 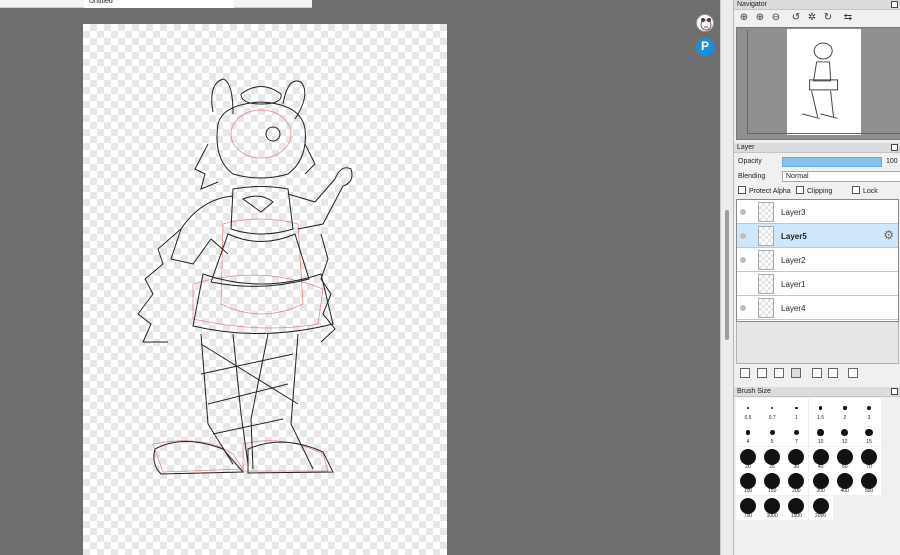 I want to click on gear-icon: ⚙, so click(x=888, y=235).